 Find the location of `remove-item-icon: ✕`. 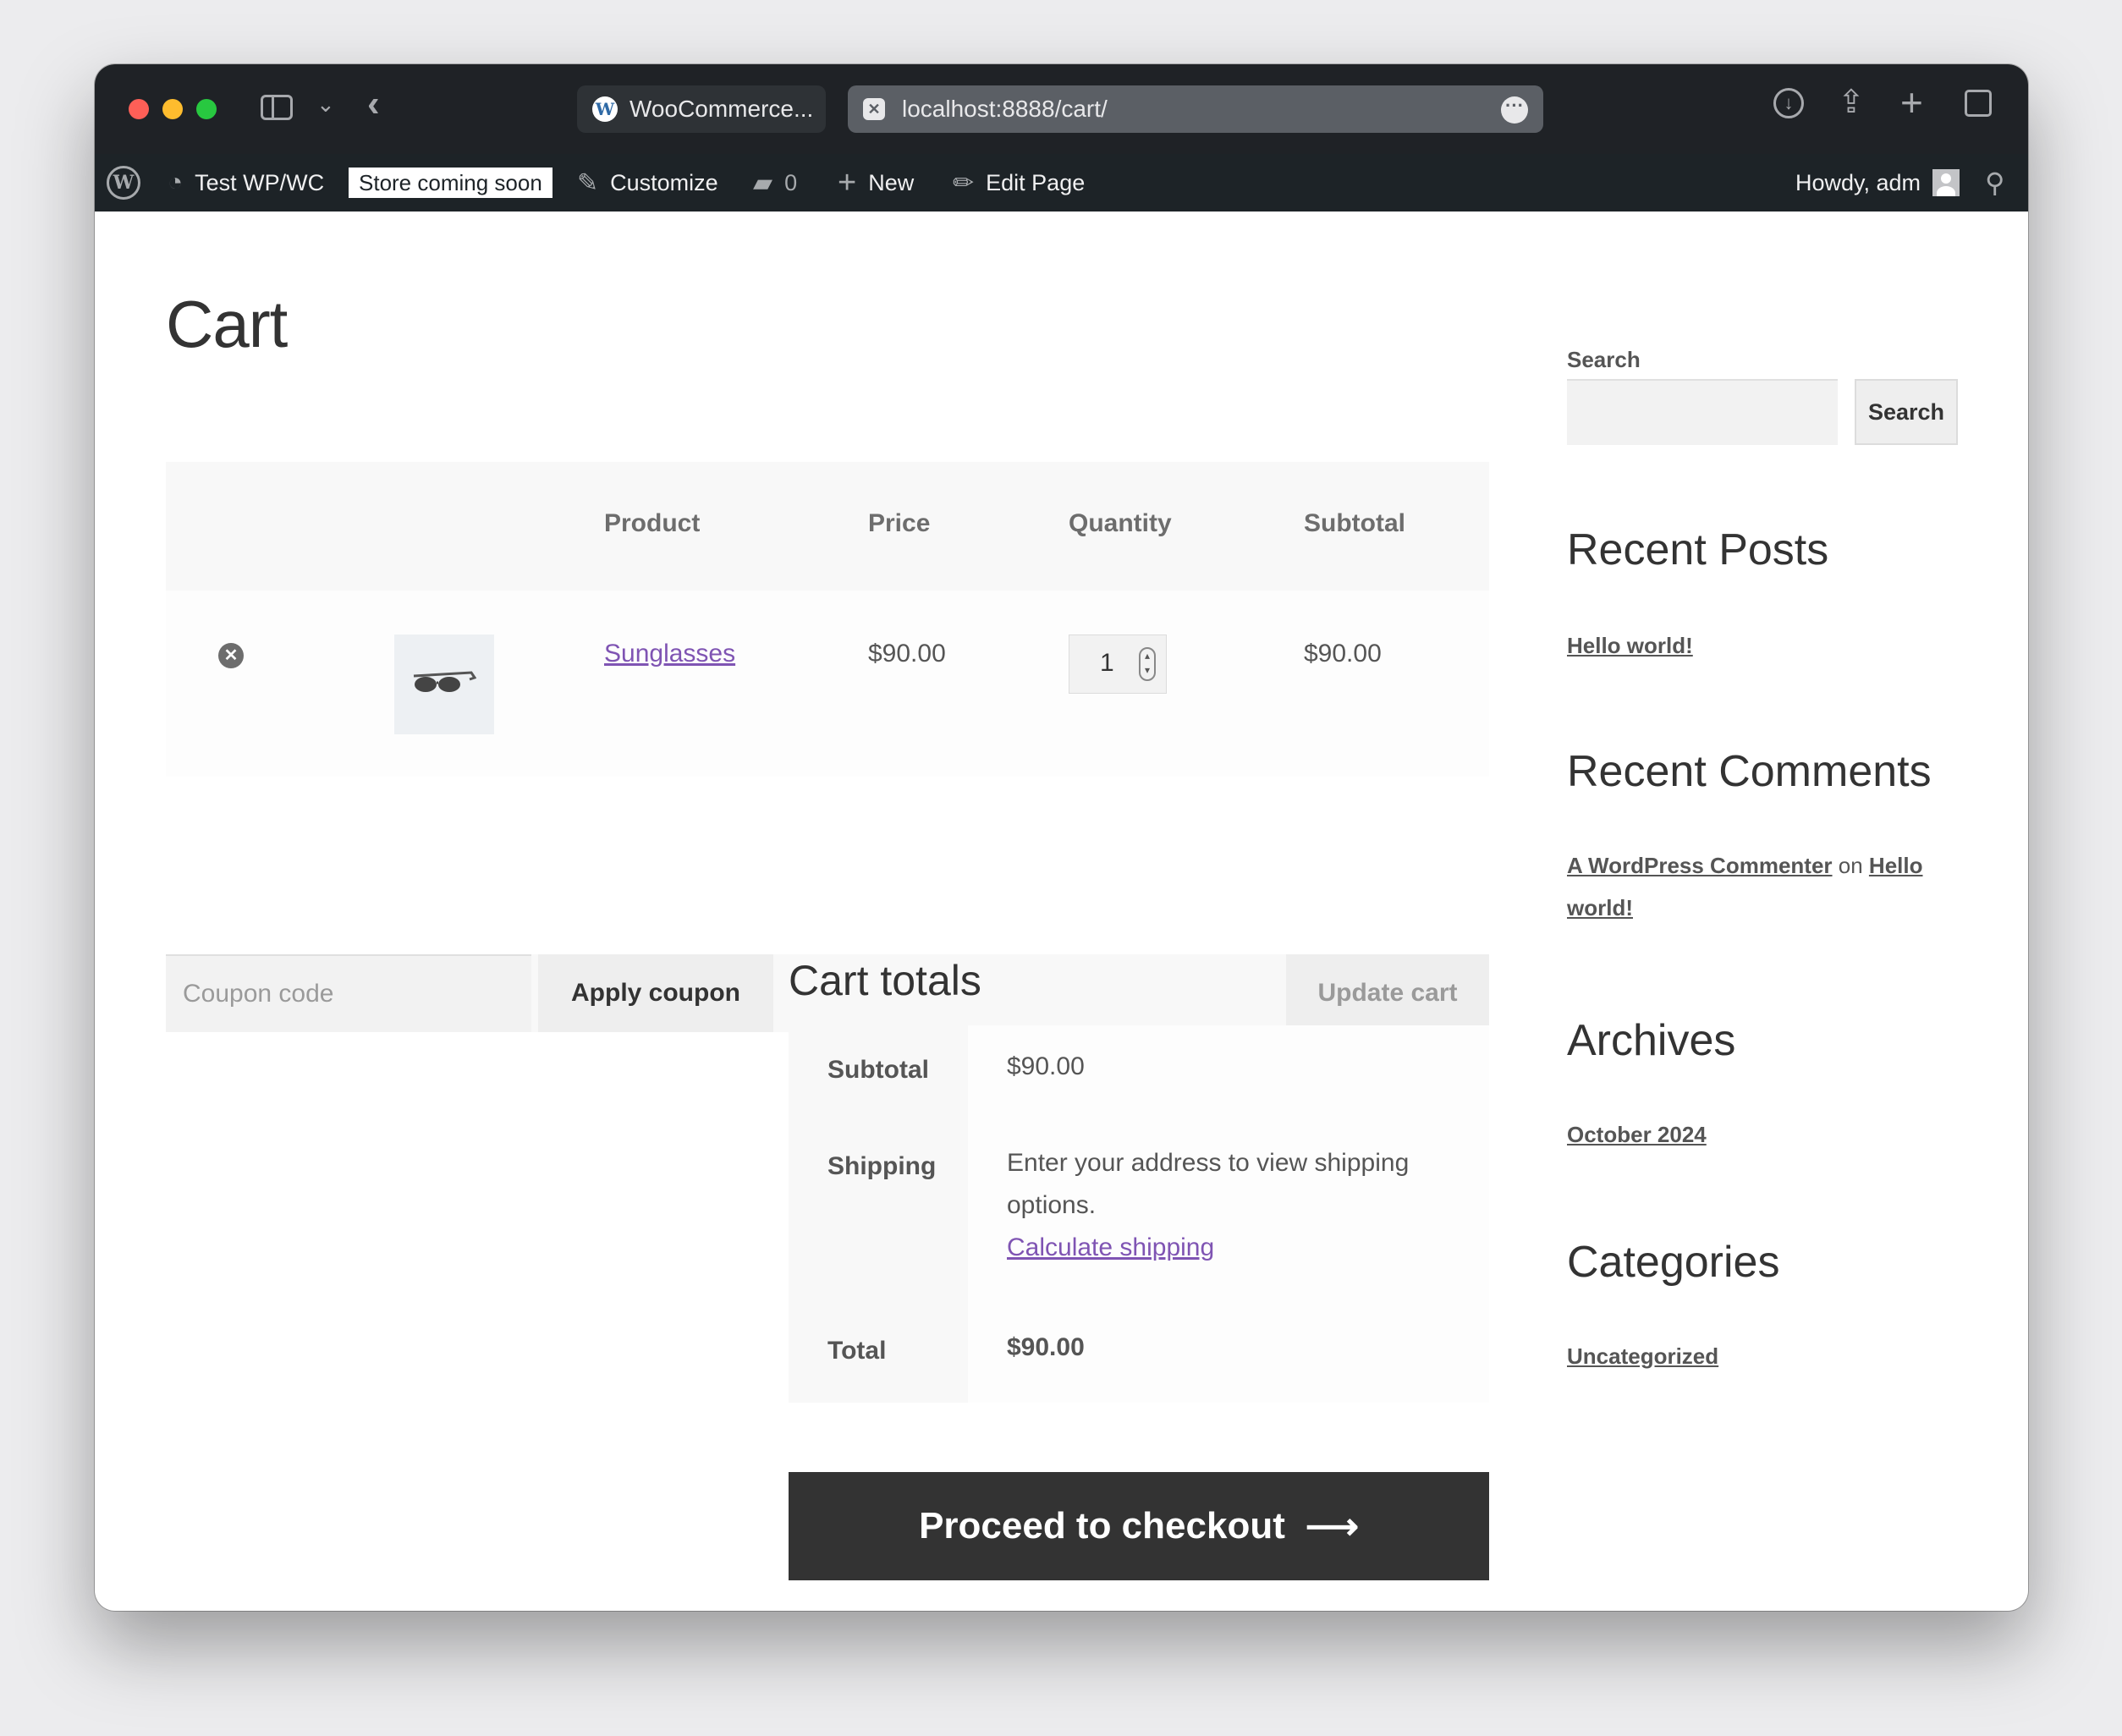

remove-item-icon: ✕ is located at coordinates (231, 655).